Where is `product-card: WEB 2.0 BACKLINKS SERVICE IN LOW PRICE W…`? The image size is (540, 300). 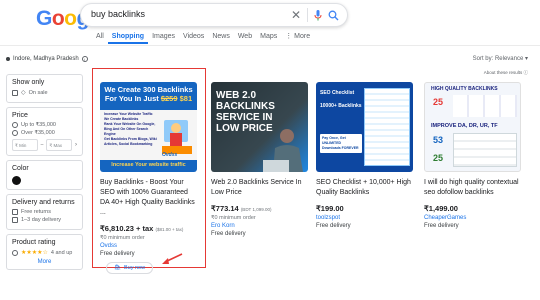
product-card: WEB 2.0 BACKLINKS SERVICE IN LOW PRICE W… is located at coordinates (259, 159).